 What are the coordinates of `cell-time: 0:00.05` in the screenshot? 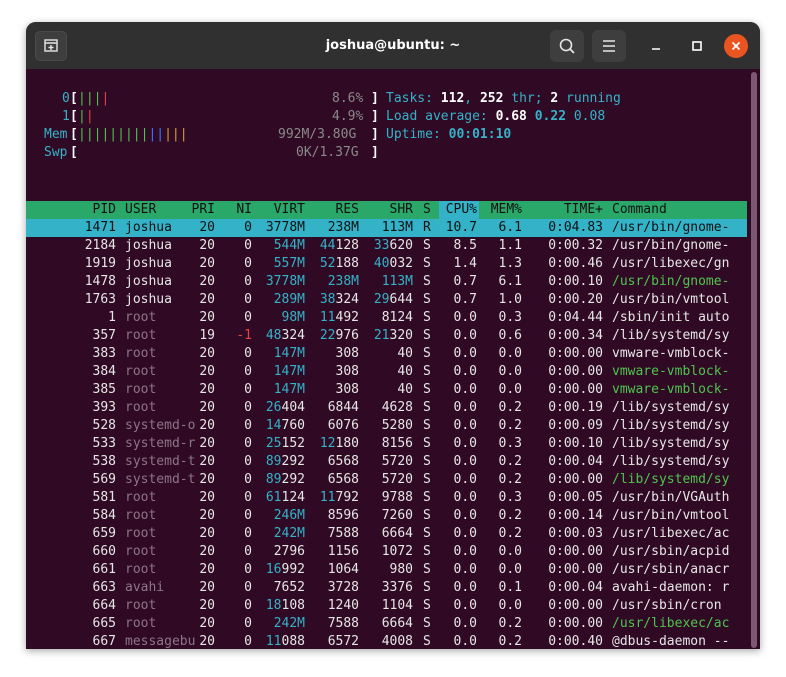 It's located at (575, 497).